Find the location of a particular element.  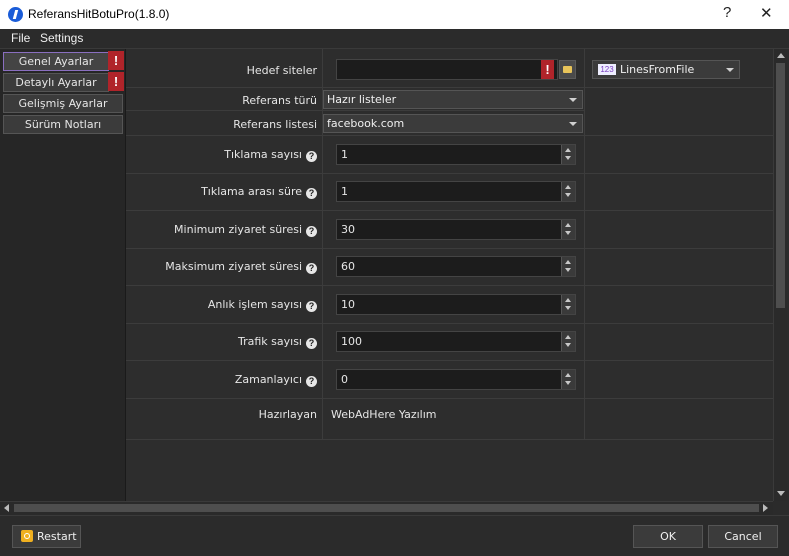

folder-icon is located at coordinates (567, 69).